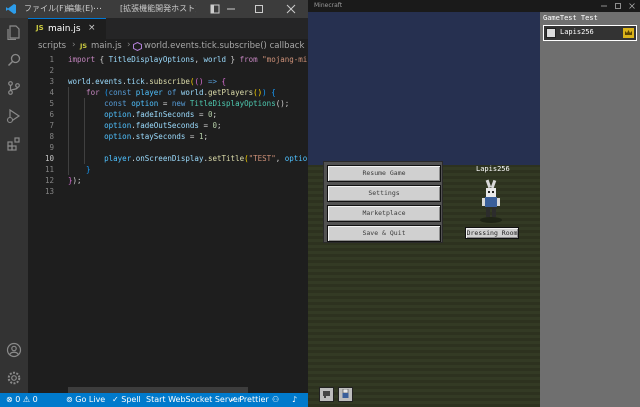  What do you see at coordinates (570, 18) in the screenshot?
I see `panel-title: GameTest Test` at bounding box center [570, 18].